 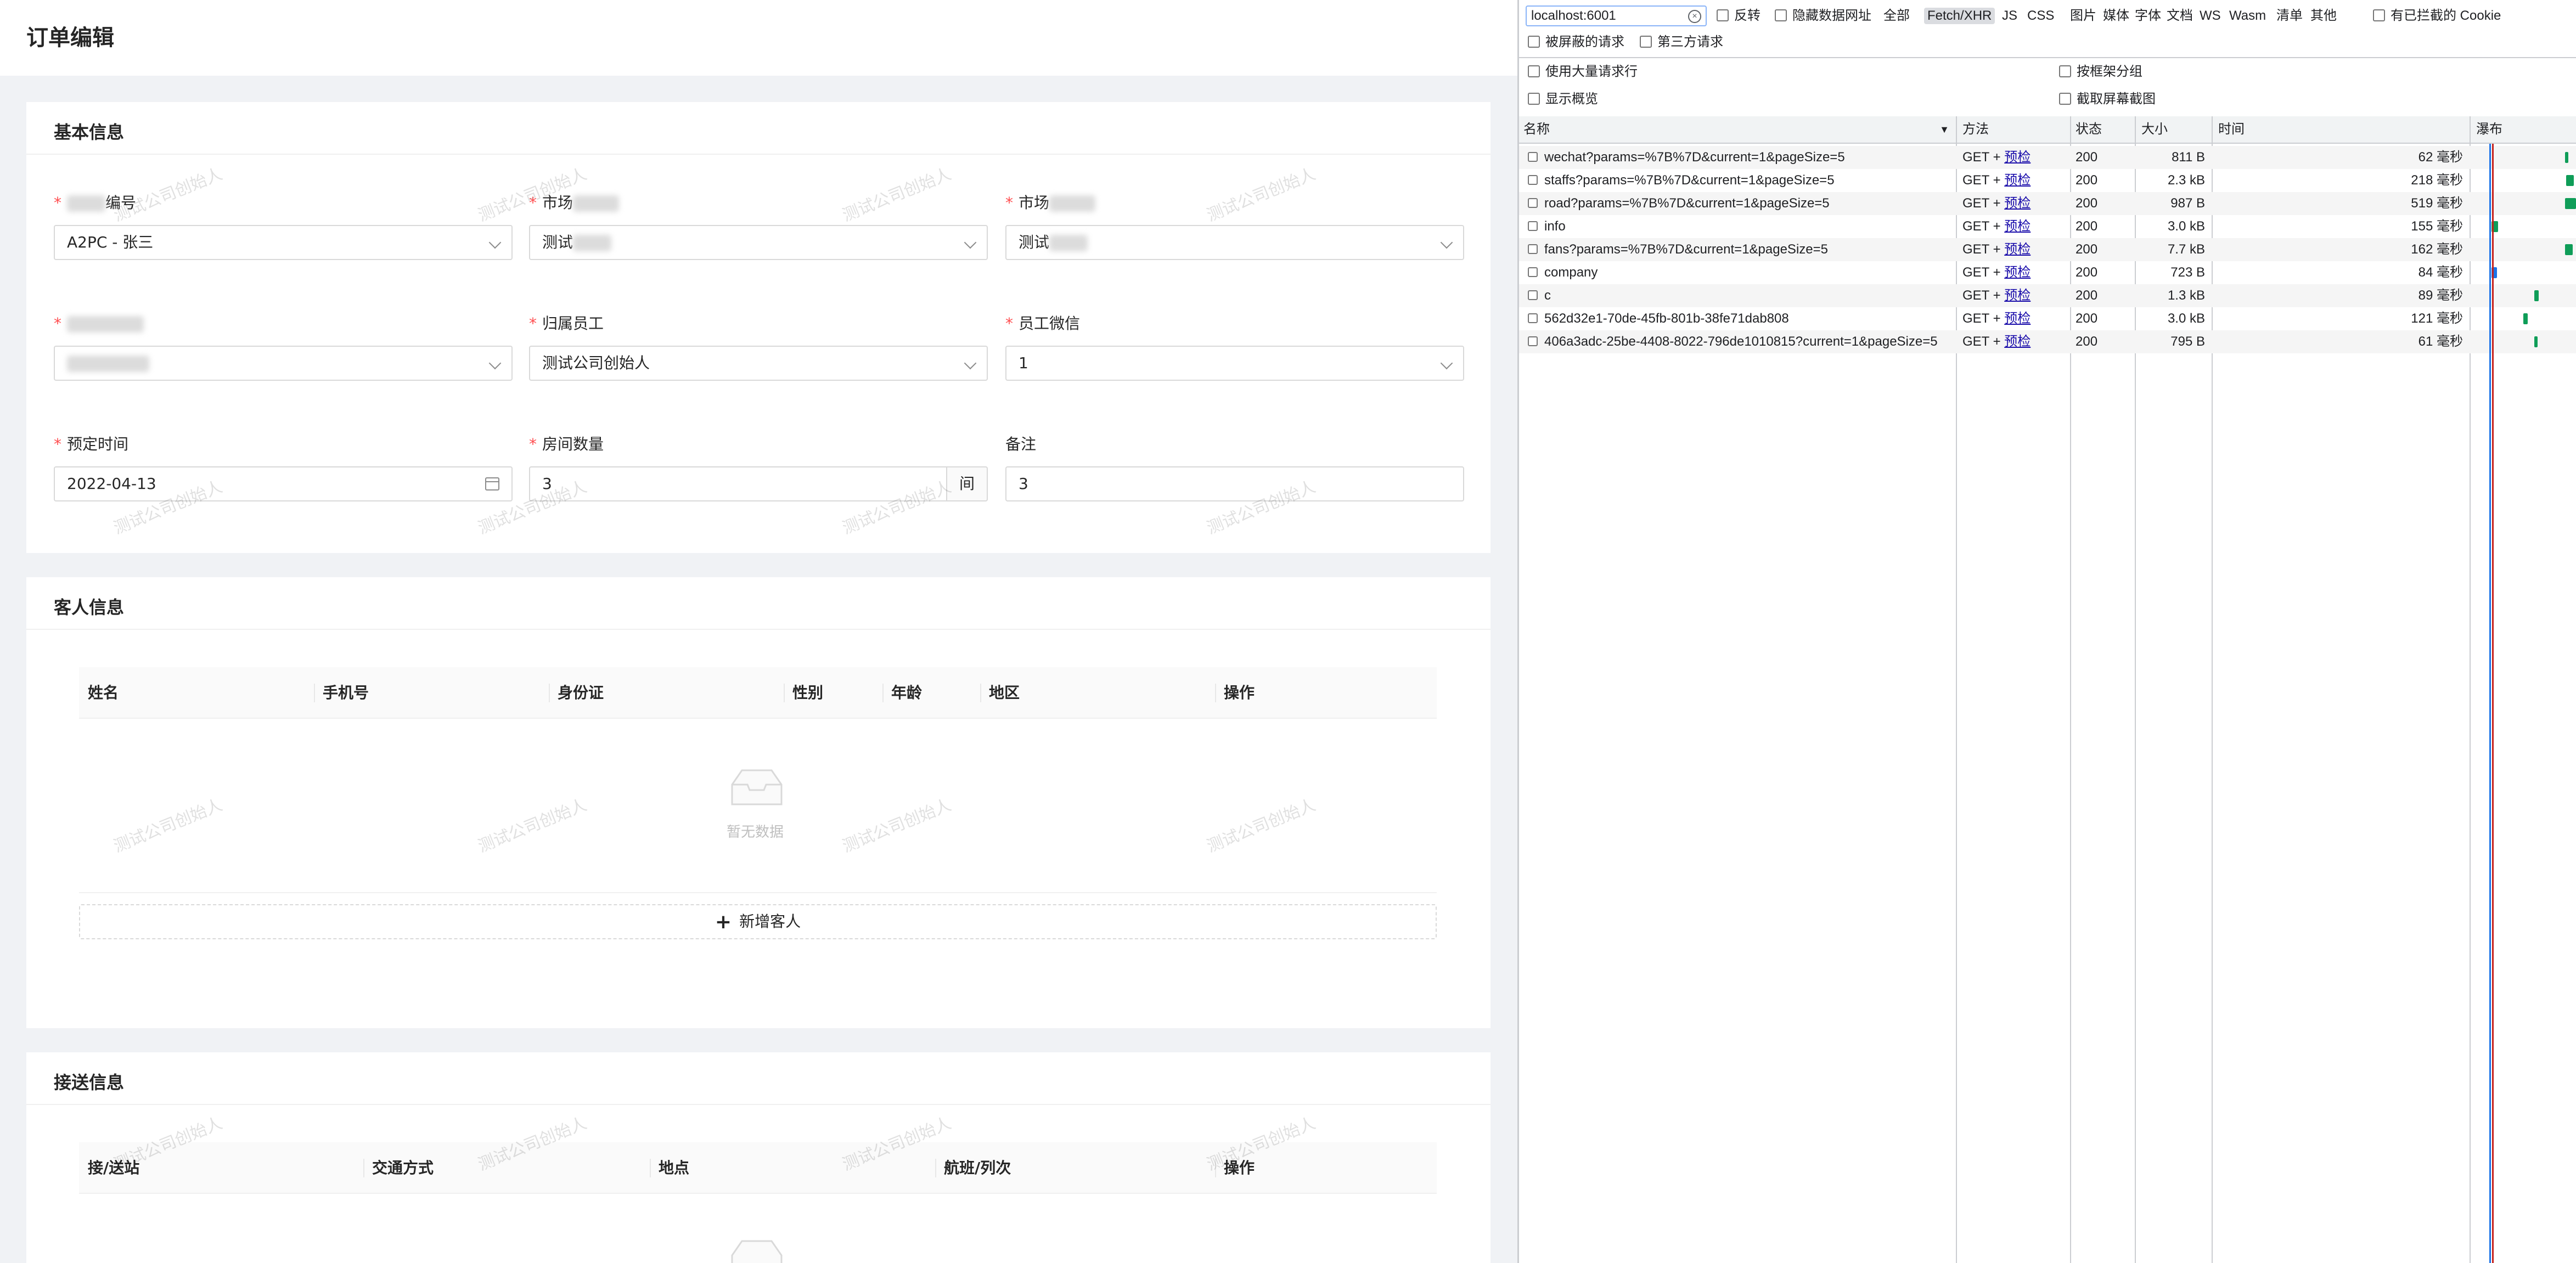 I want to click on clear-icon: ×, so click(x=1695, y=16).